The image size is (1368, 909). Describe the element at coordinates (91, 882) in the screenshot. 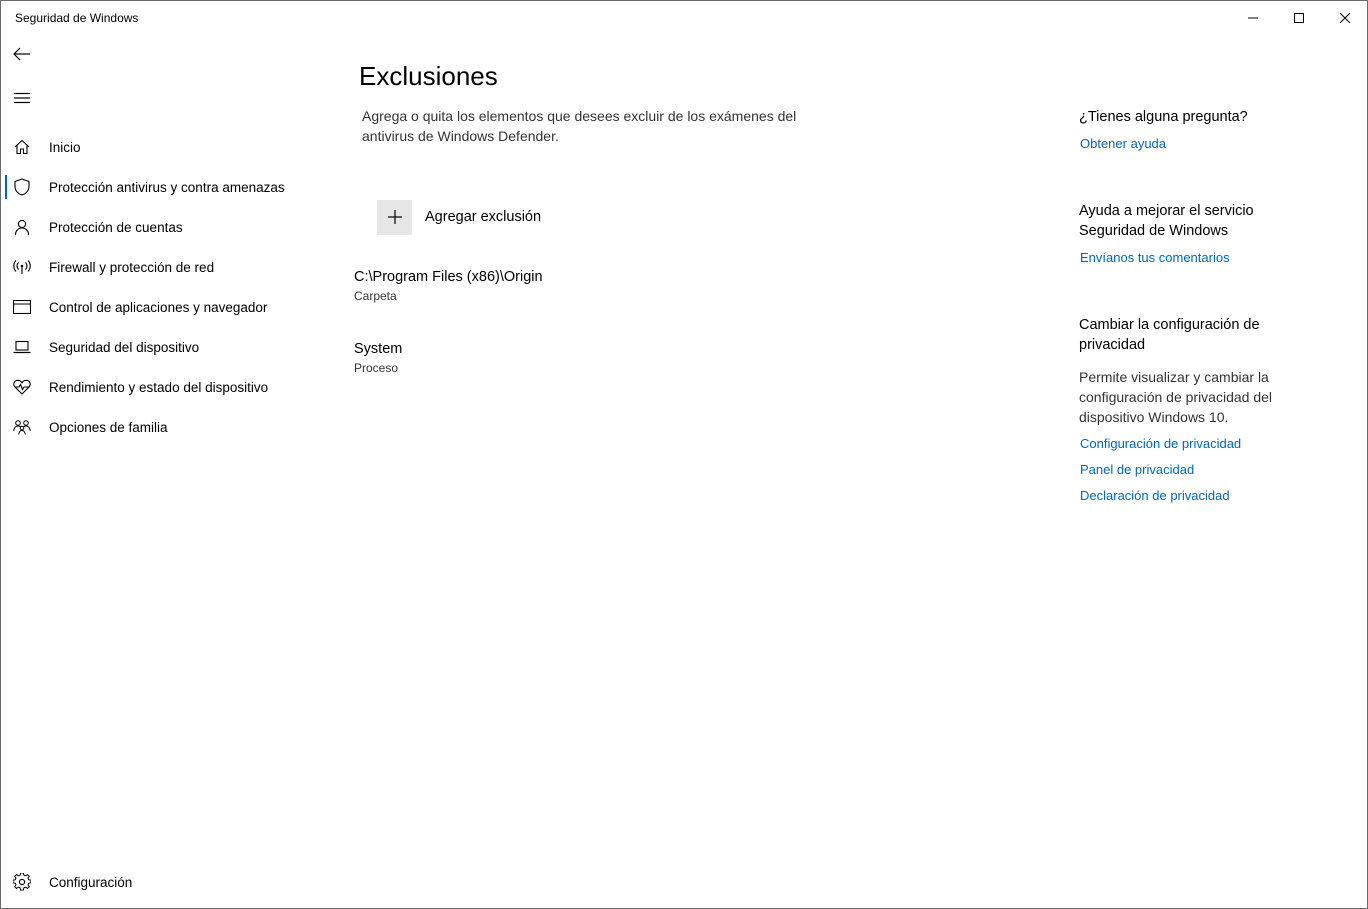

I see `sidebar-item-label: Configuración` at that location.